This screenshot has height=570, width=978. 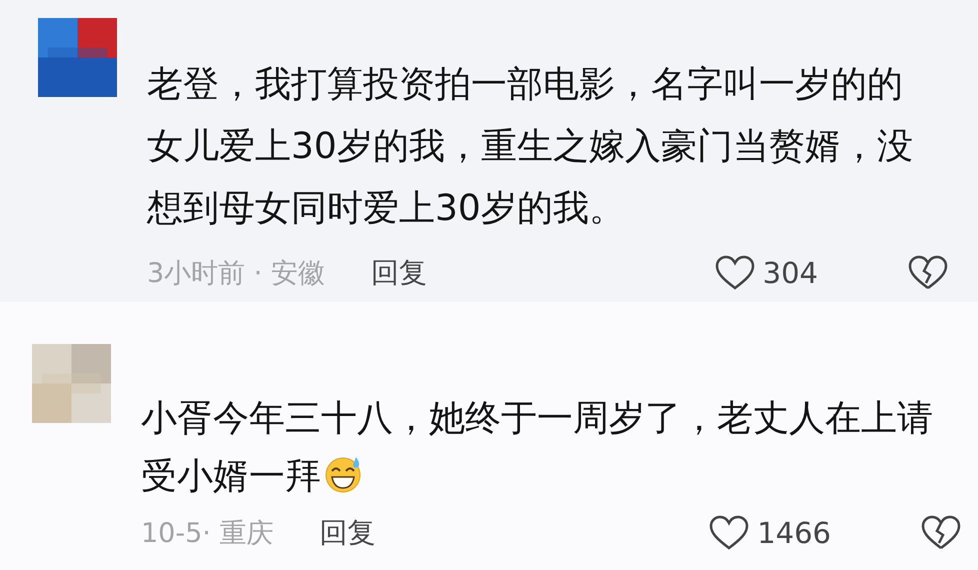 What do you see at coordinates (207, 534) in the screenshot?
I see `comment-meta: 10-5· 重庆` at bounding box center [207, 534].